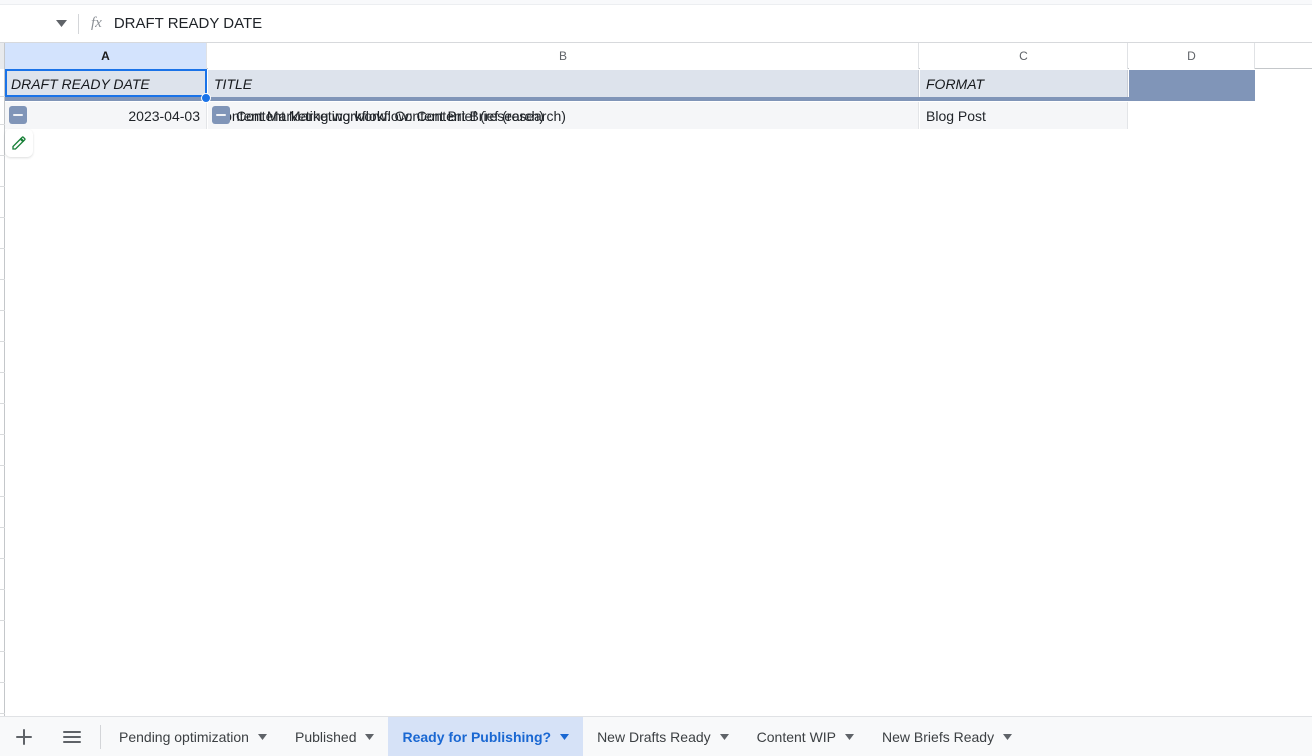 This screenshot has height=756, width=1312. Describe the element at coordinates (96, 23) in the screenshot. I see `fx-icon: fx` at that location.